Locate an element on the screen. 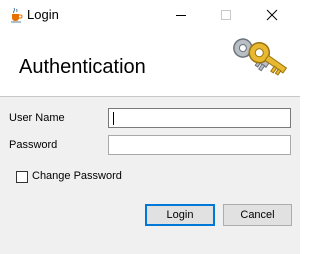 This screenshot has width=320, height=254. close-icon is located at coordinates (272, 15).